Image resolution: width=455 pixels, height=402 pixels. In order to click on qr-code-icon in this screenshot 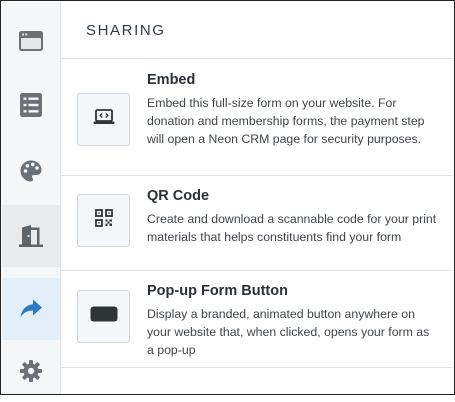, I will do `click(103, 220)`.